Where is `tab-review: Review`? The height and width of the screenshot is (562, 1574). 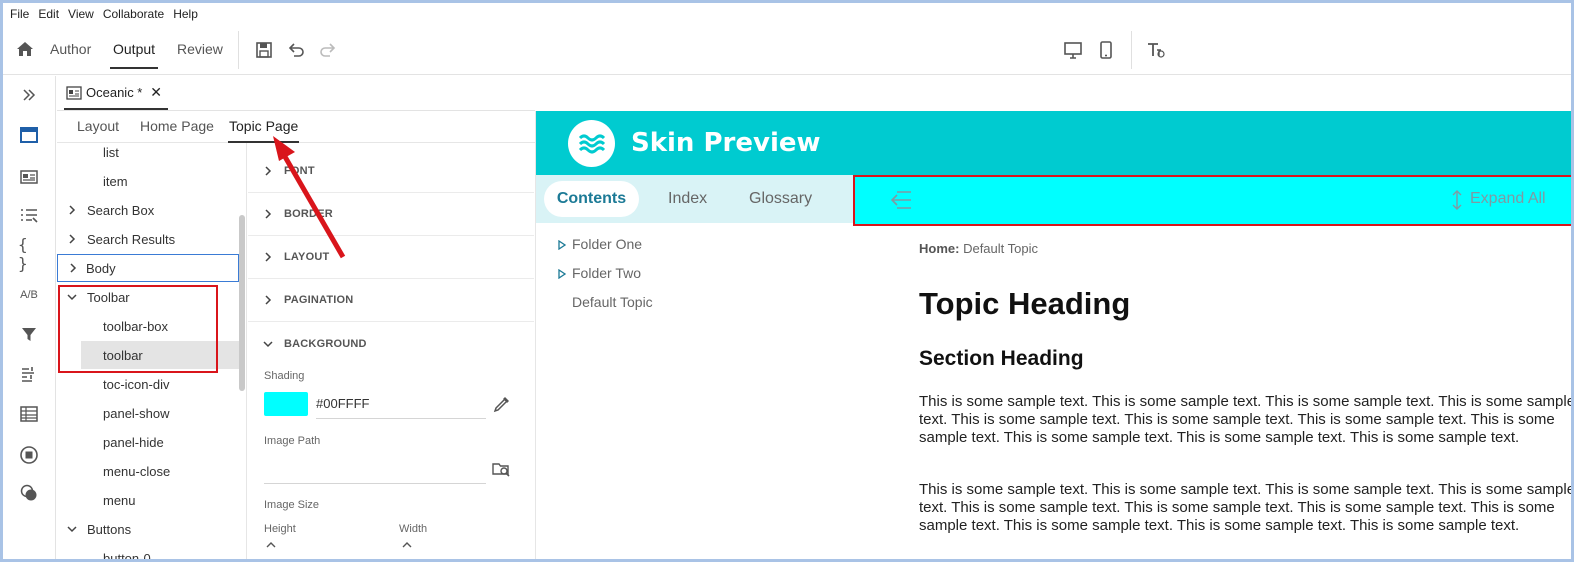
tab-review: Review is located at coordinates (200, 49).